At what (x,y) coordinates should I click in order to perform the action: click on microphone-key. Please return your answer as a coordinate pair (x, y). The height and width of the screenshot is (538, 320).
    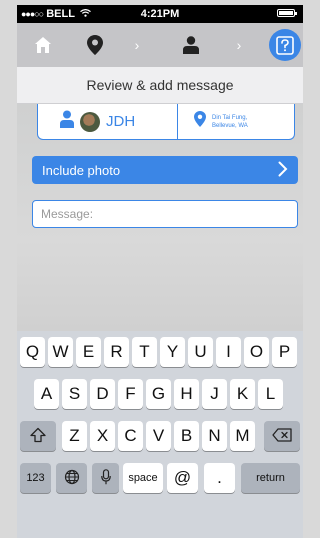
    Looking at the image, I should click on (105, 478).